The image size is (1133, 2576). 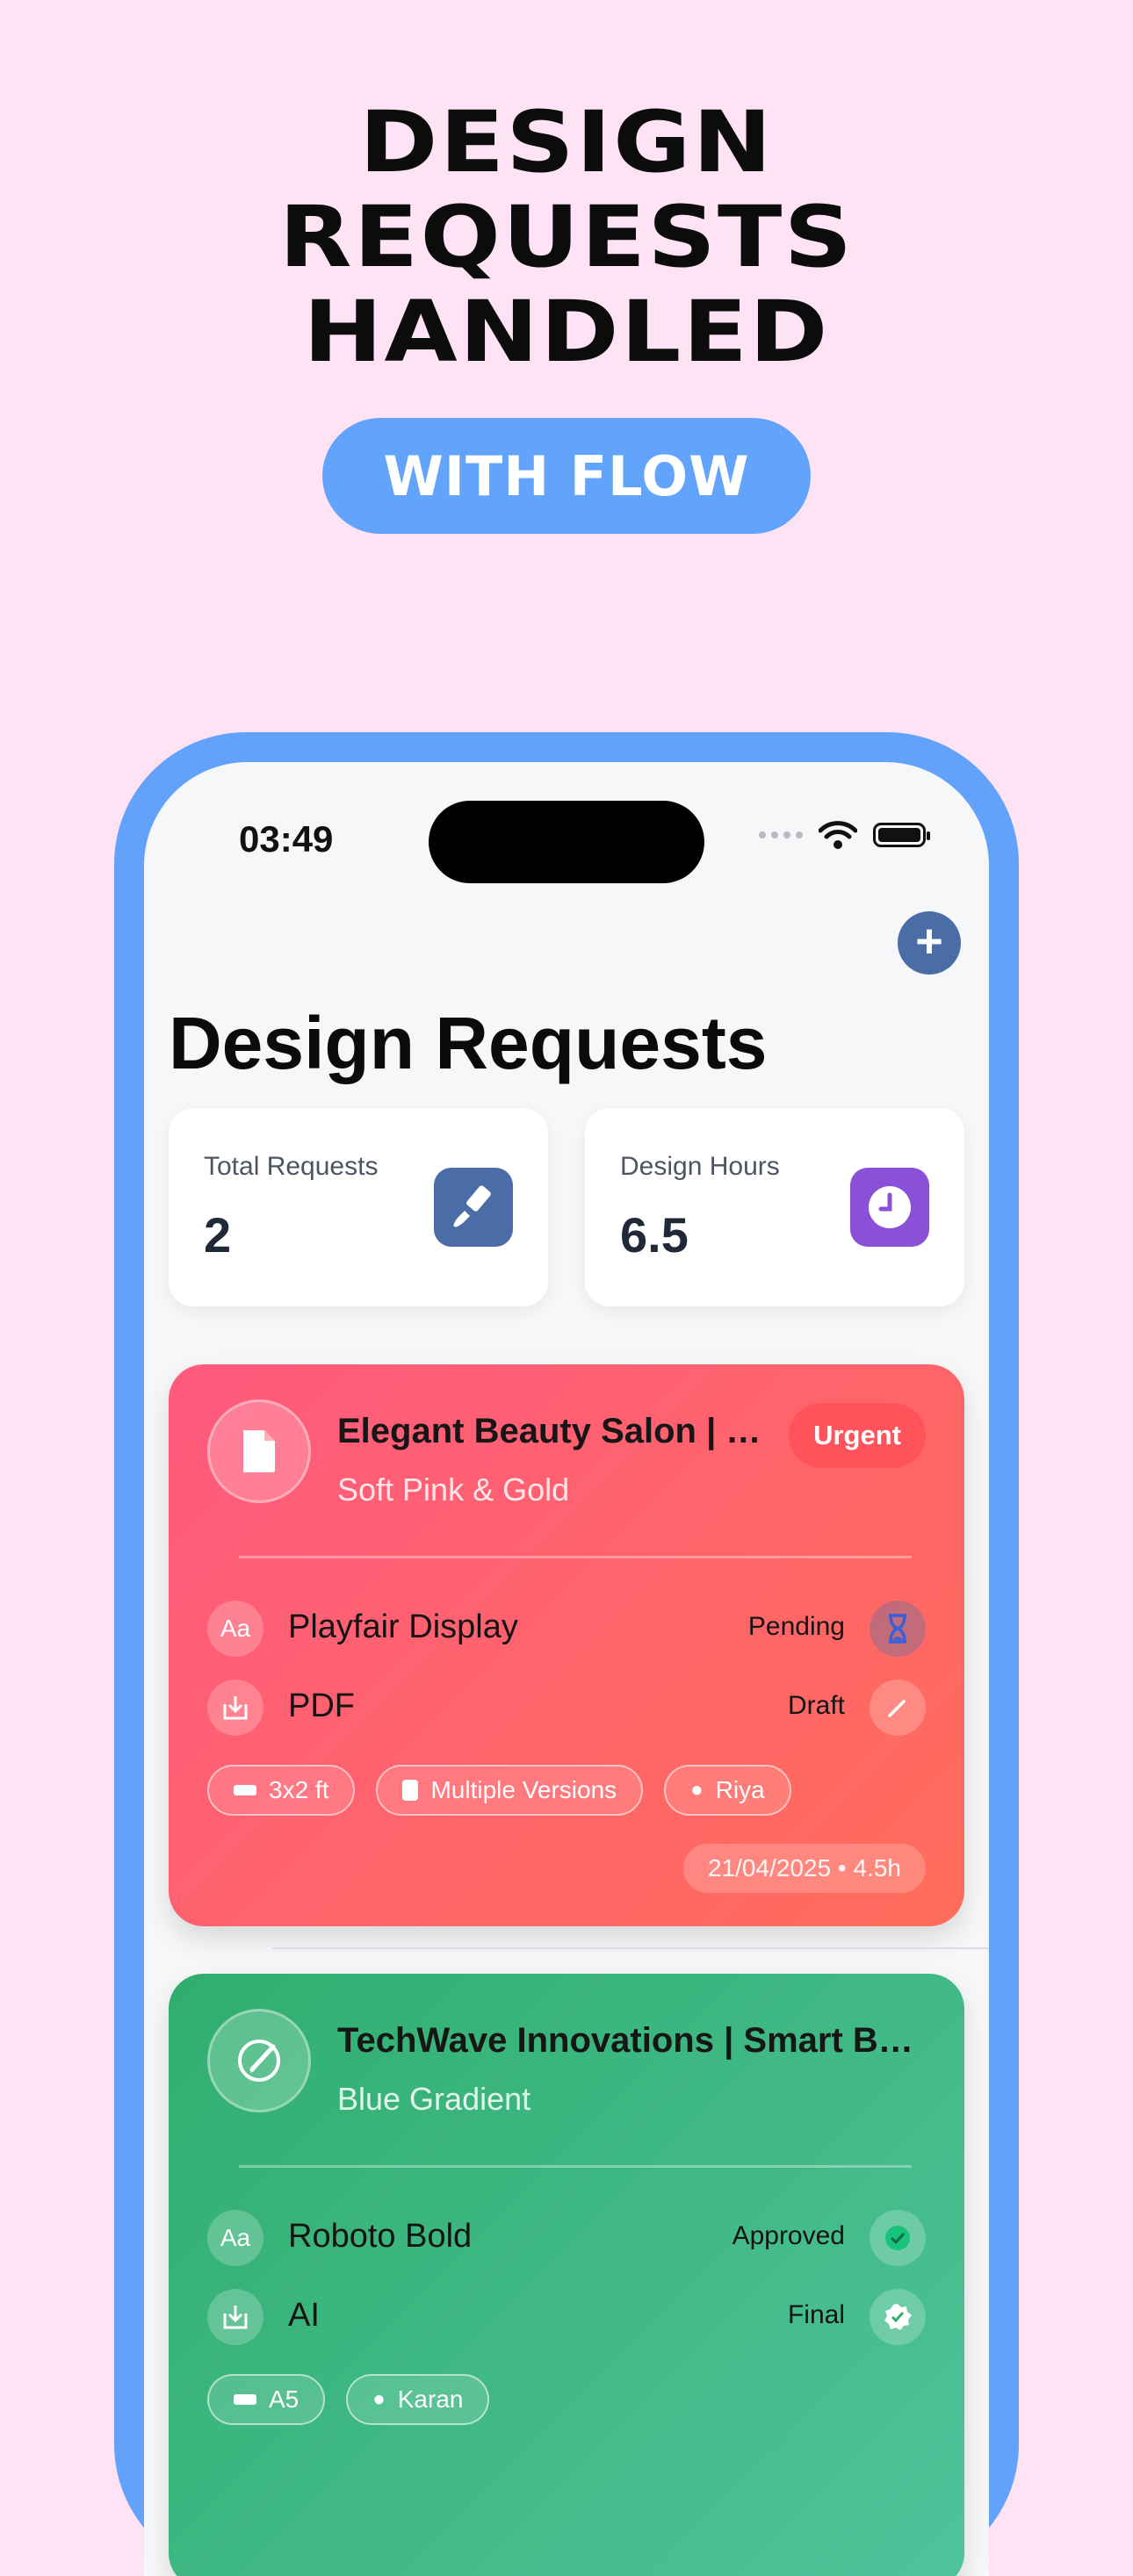 What do you see at coordinates (566, 142) in the screenshot?
I see `hero-line-1: DESIGN` at bounding box center [566, 142].